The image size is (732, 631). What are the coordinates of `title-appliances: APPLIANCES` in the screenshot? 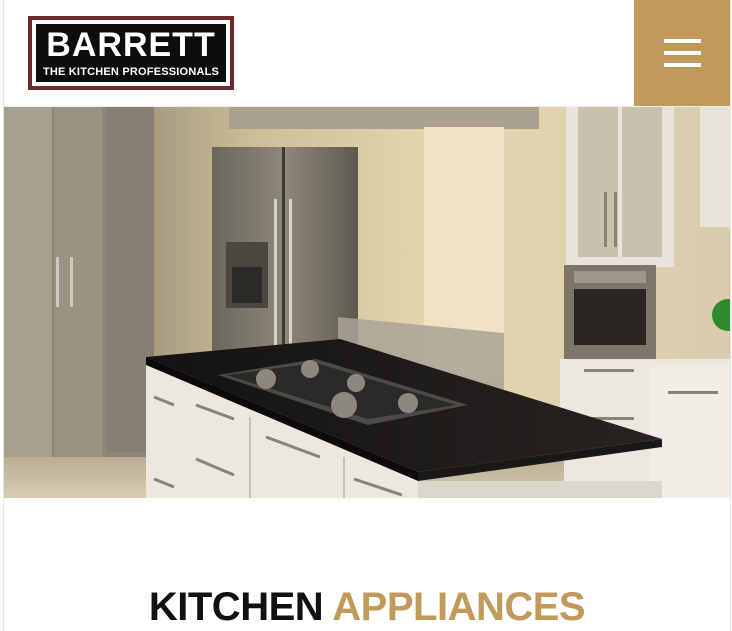 It's located at (459, 606).